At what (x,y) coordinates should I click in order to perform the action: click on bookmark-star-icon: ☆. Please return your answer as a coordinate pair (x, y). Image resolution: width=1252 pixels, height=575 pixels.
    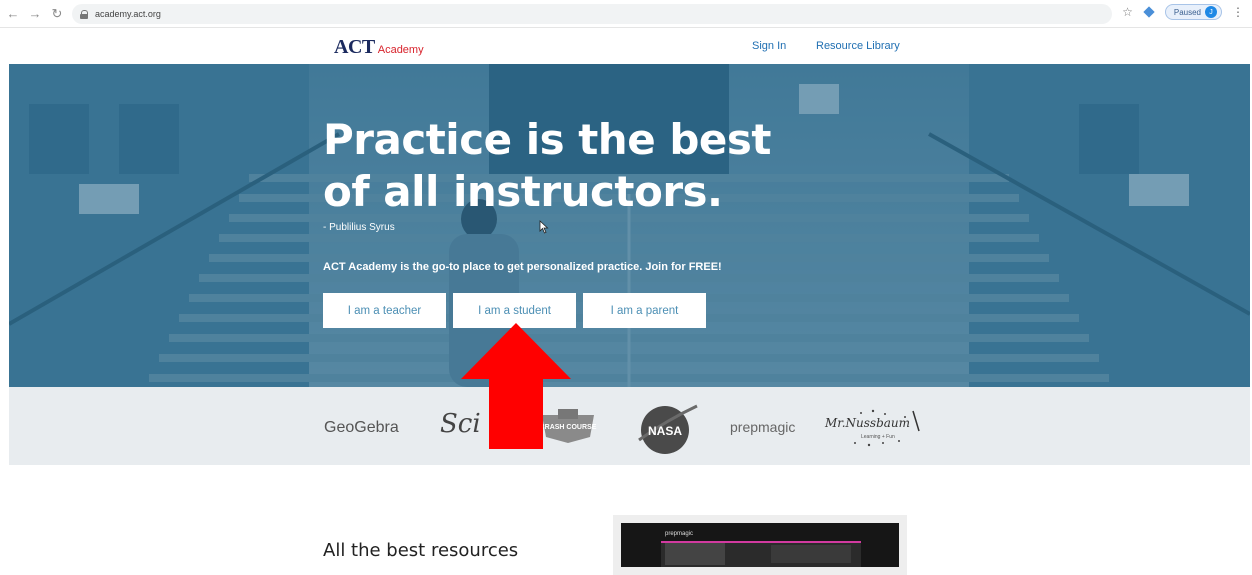
    Looking at the image, I should click on (1127, 12).